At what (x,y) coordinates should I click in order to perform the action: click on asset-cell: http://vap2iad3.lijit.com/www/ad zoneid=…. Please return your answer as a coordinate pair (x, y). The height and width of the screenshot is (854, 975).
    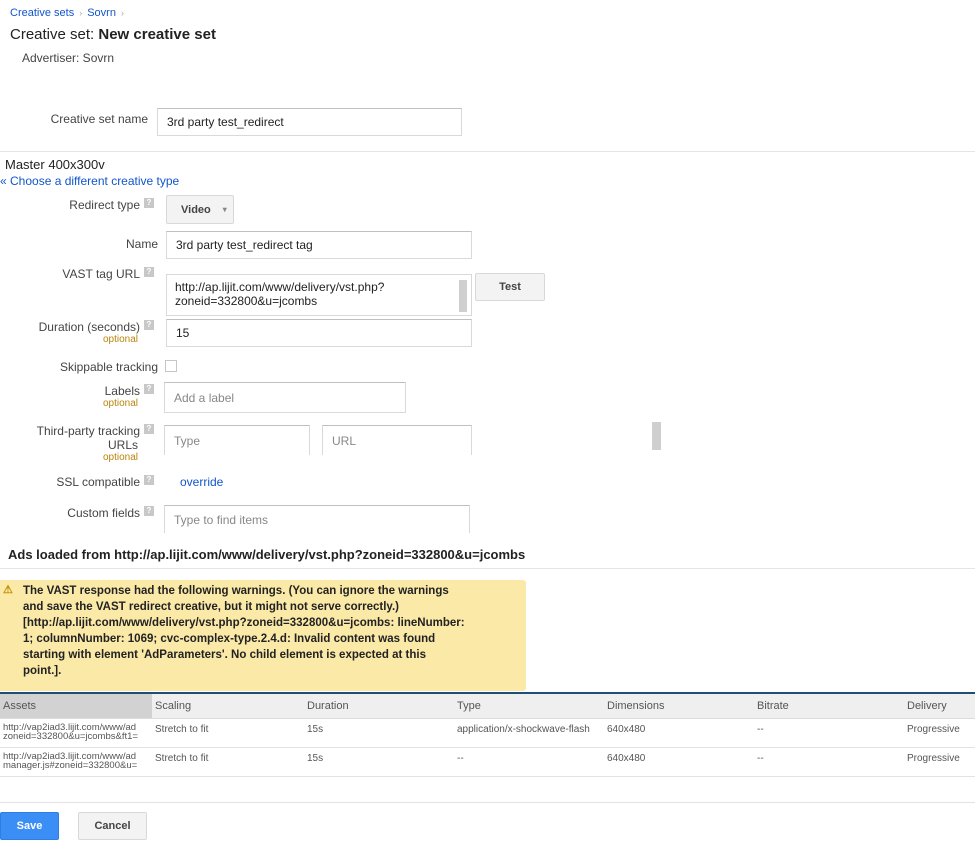
    Looking at the image, I should click on (76, 730).